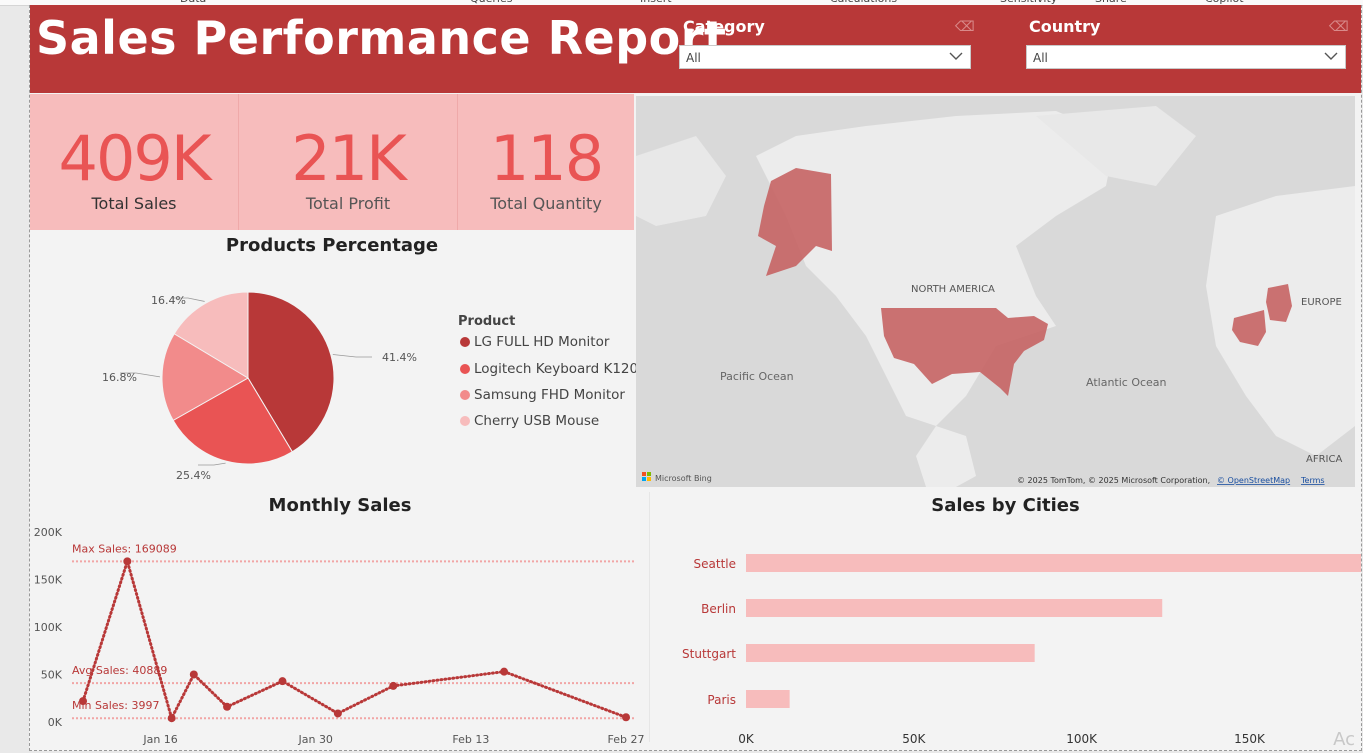 The height and width of the screenshot is (753, 1363). Describe the element at coordinates (1040, 58) in the screenshot. I see `country-dropdown-value: All` at that location.